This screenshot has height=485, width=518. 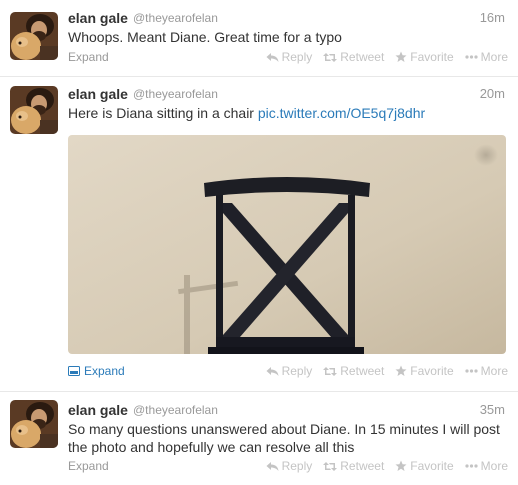 What do you see at coordinates (492, 17) in the screenshot?
I see `timestamp: 16m` at bounding box center [492, 17].